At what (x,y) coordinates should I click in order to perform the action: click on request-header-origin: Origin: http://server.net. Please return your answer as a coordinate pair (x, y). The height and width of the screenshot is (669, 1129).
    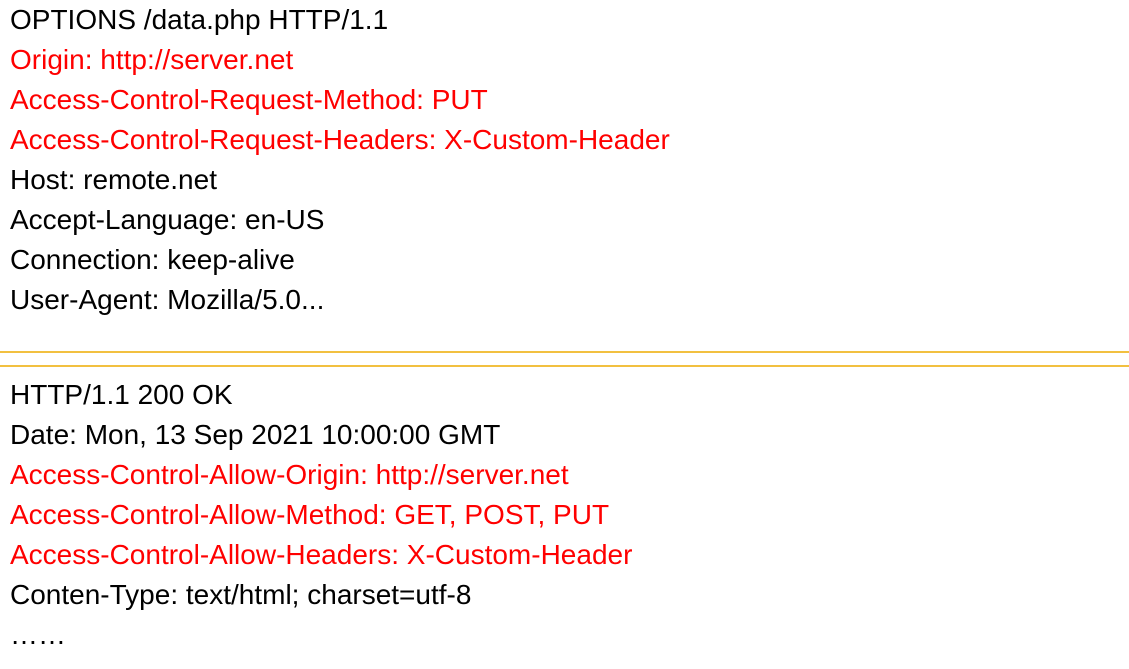
    Looking at the image, I should click on (152, 59).